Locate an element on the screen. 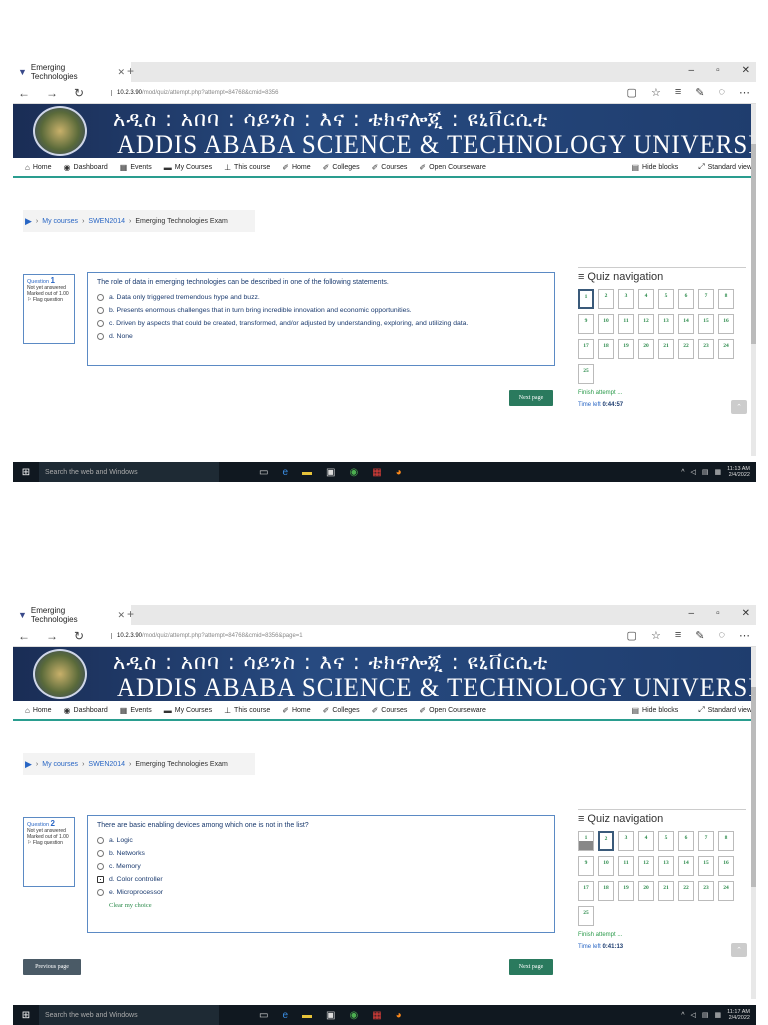  menu-colleges: ✐ Colleges is located at coordinates (341, 167).